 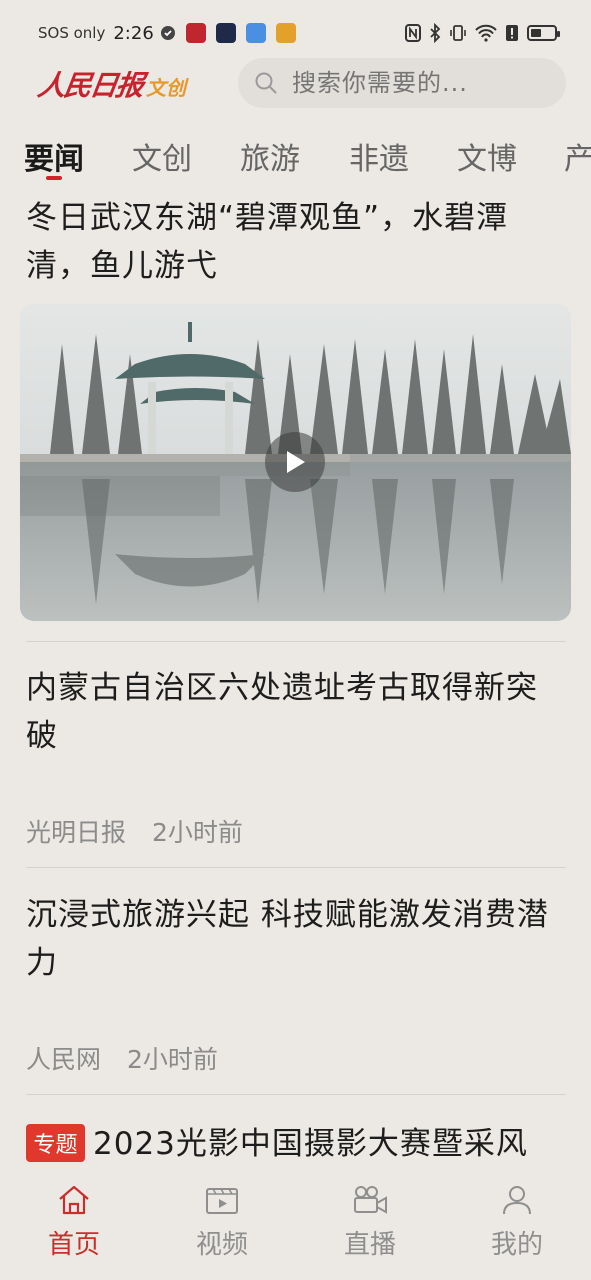 What do you see at coordinates (266, 83) in the screenshot?
I see `search-icon` at bounding box center [266, 83].